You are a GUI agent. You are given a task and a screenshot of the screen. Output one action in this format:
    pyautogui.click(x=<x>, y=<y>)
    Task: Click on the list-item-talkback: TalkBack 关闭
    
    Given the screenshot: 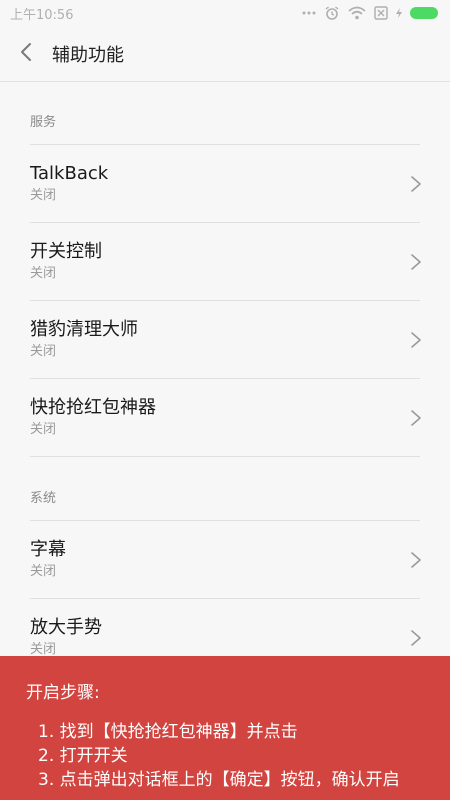 What is the action you would take?
    pyautogui.click(x=225, y=184)
    